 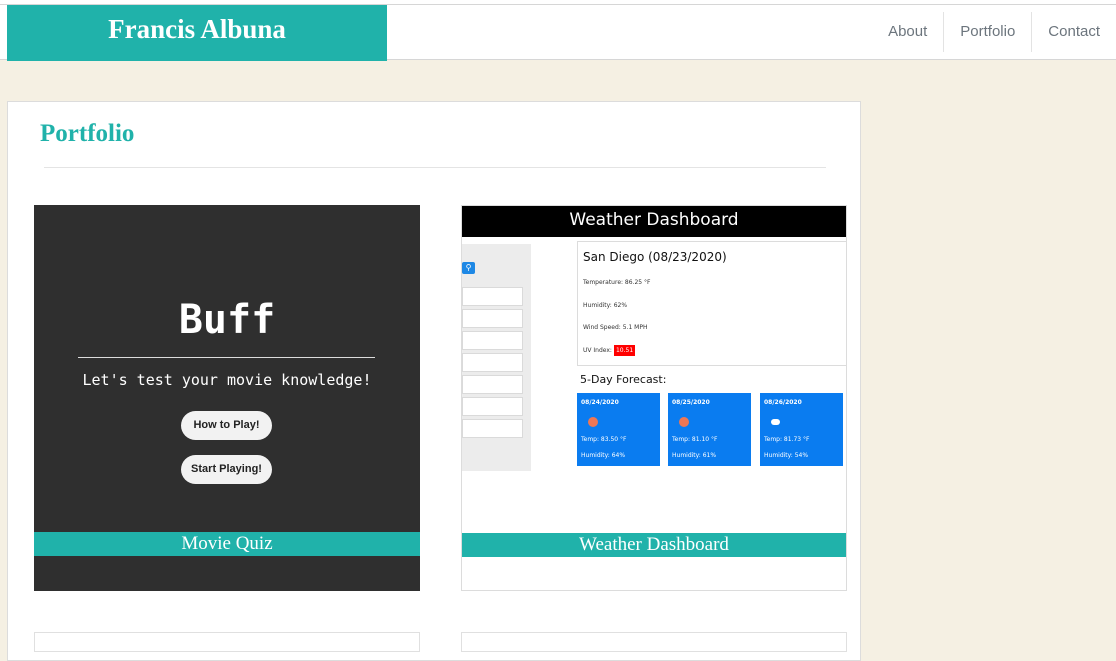 I want to click on forecast-temp: Temp: 81.73 °F, so click(x=787, y=439).